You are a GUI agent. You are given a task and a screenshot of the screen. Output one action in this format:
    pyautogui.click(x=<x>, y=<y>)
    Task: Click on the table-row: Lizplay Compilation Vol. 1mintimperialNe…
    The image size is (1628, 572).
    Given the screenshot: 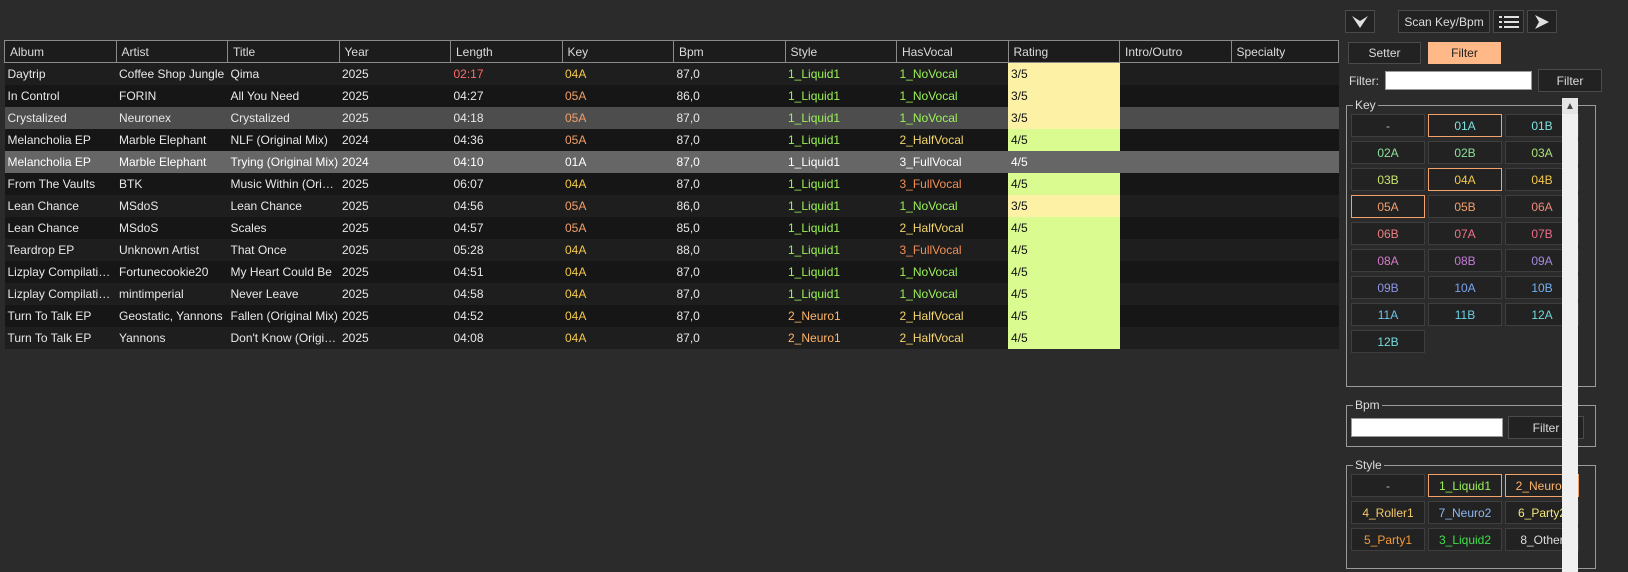 What is the action you would take?
    pyautogui.click(x=671, y=293)
    